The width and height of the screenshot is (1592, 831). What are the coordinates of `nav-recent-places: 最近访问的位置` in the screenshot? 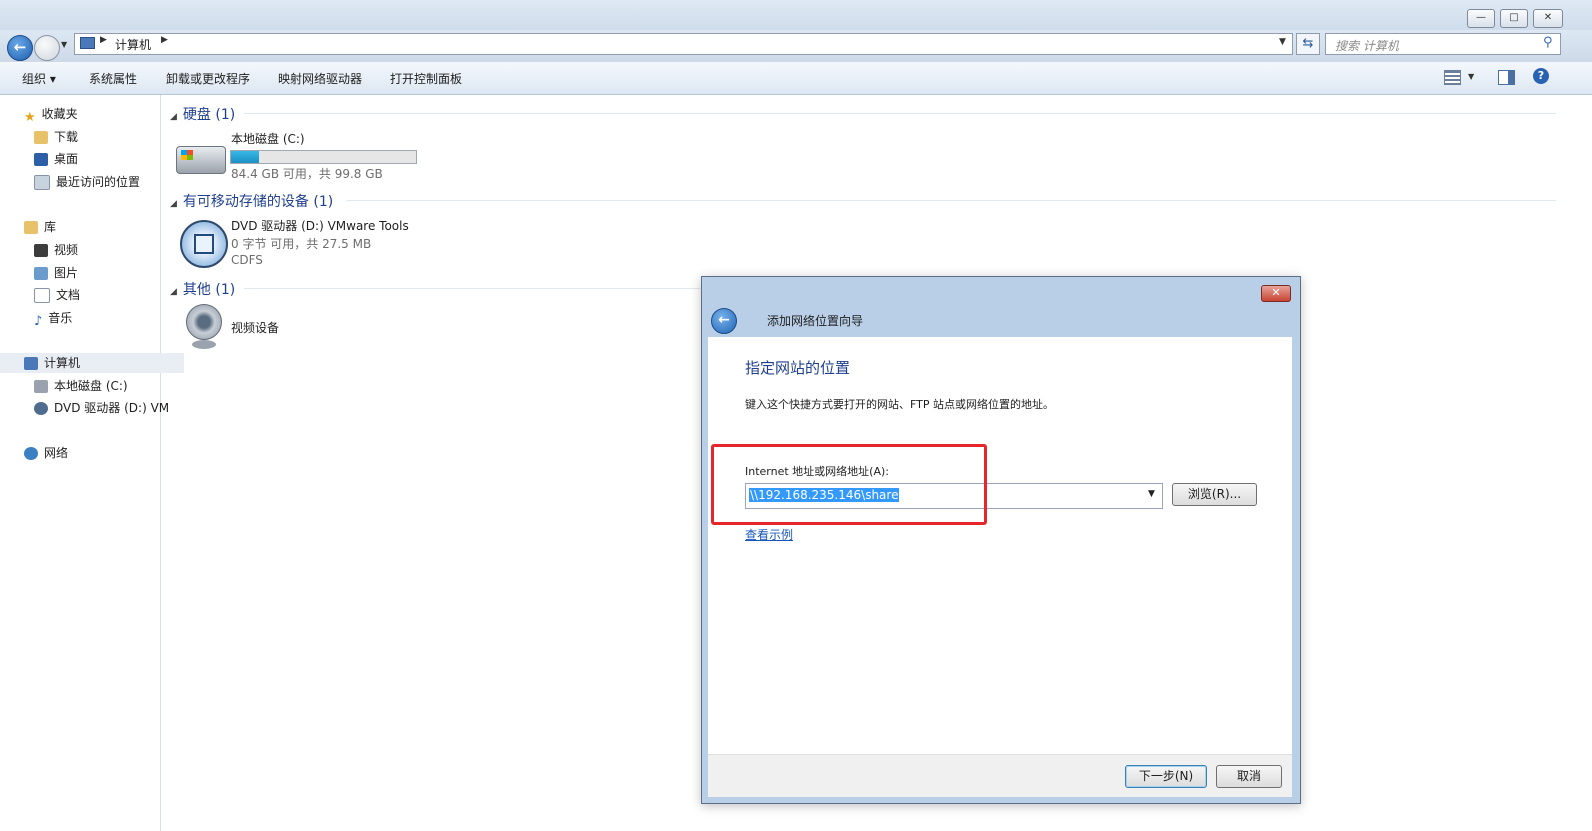 It's located at (97, 182).